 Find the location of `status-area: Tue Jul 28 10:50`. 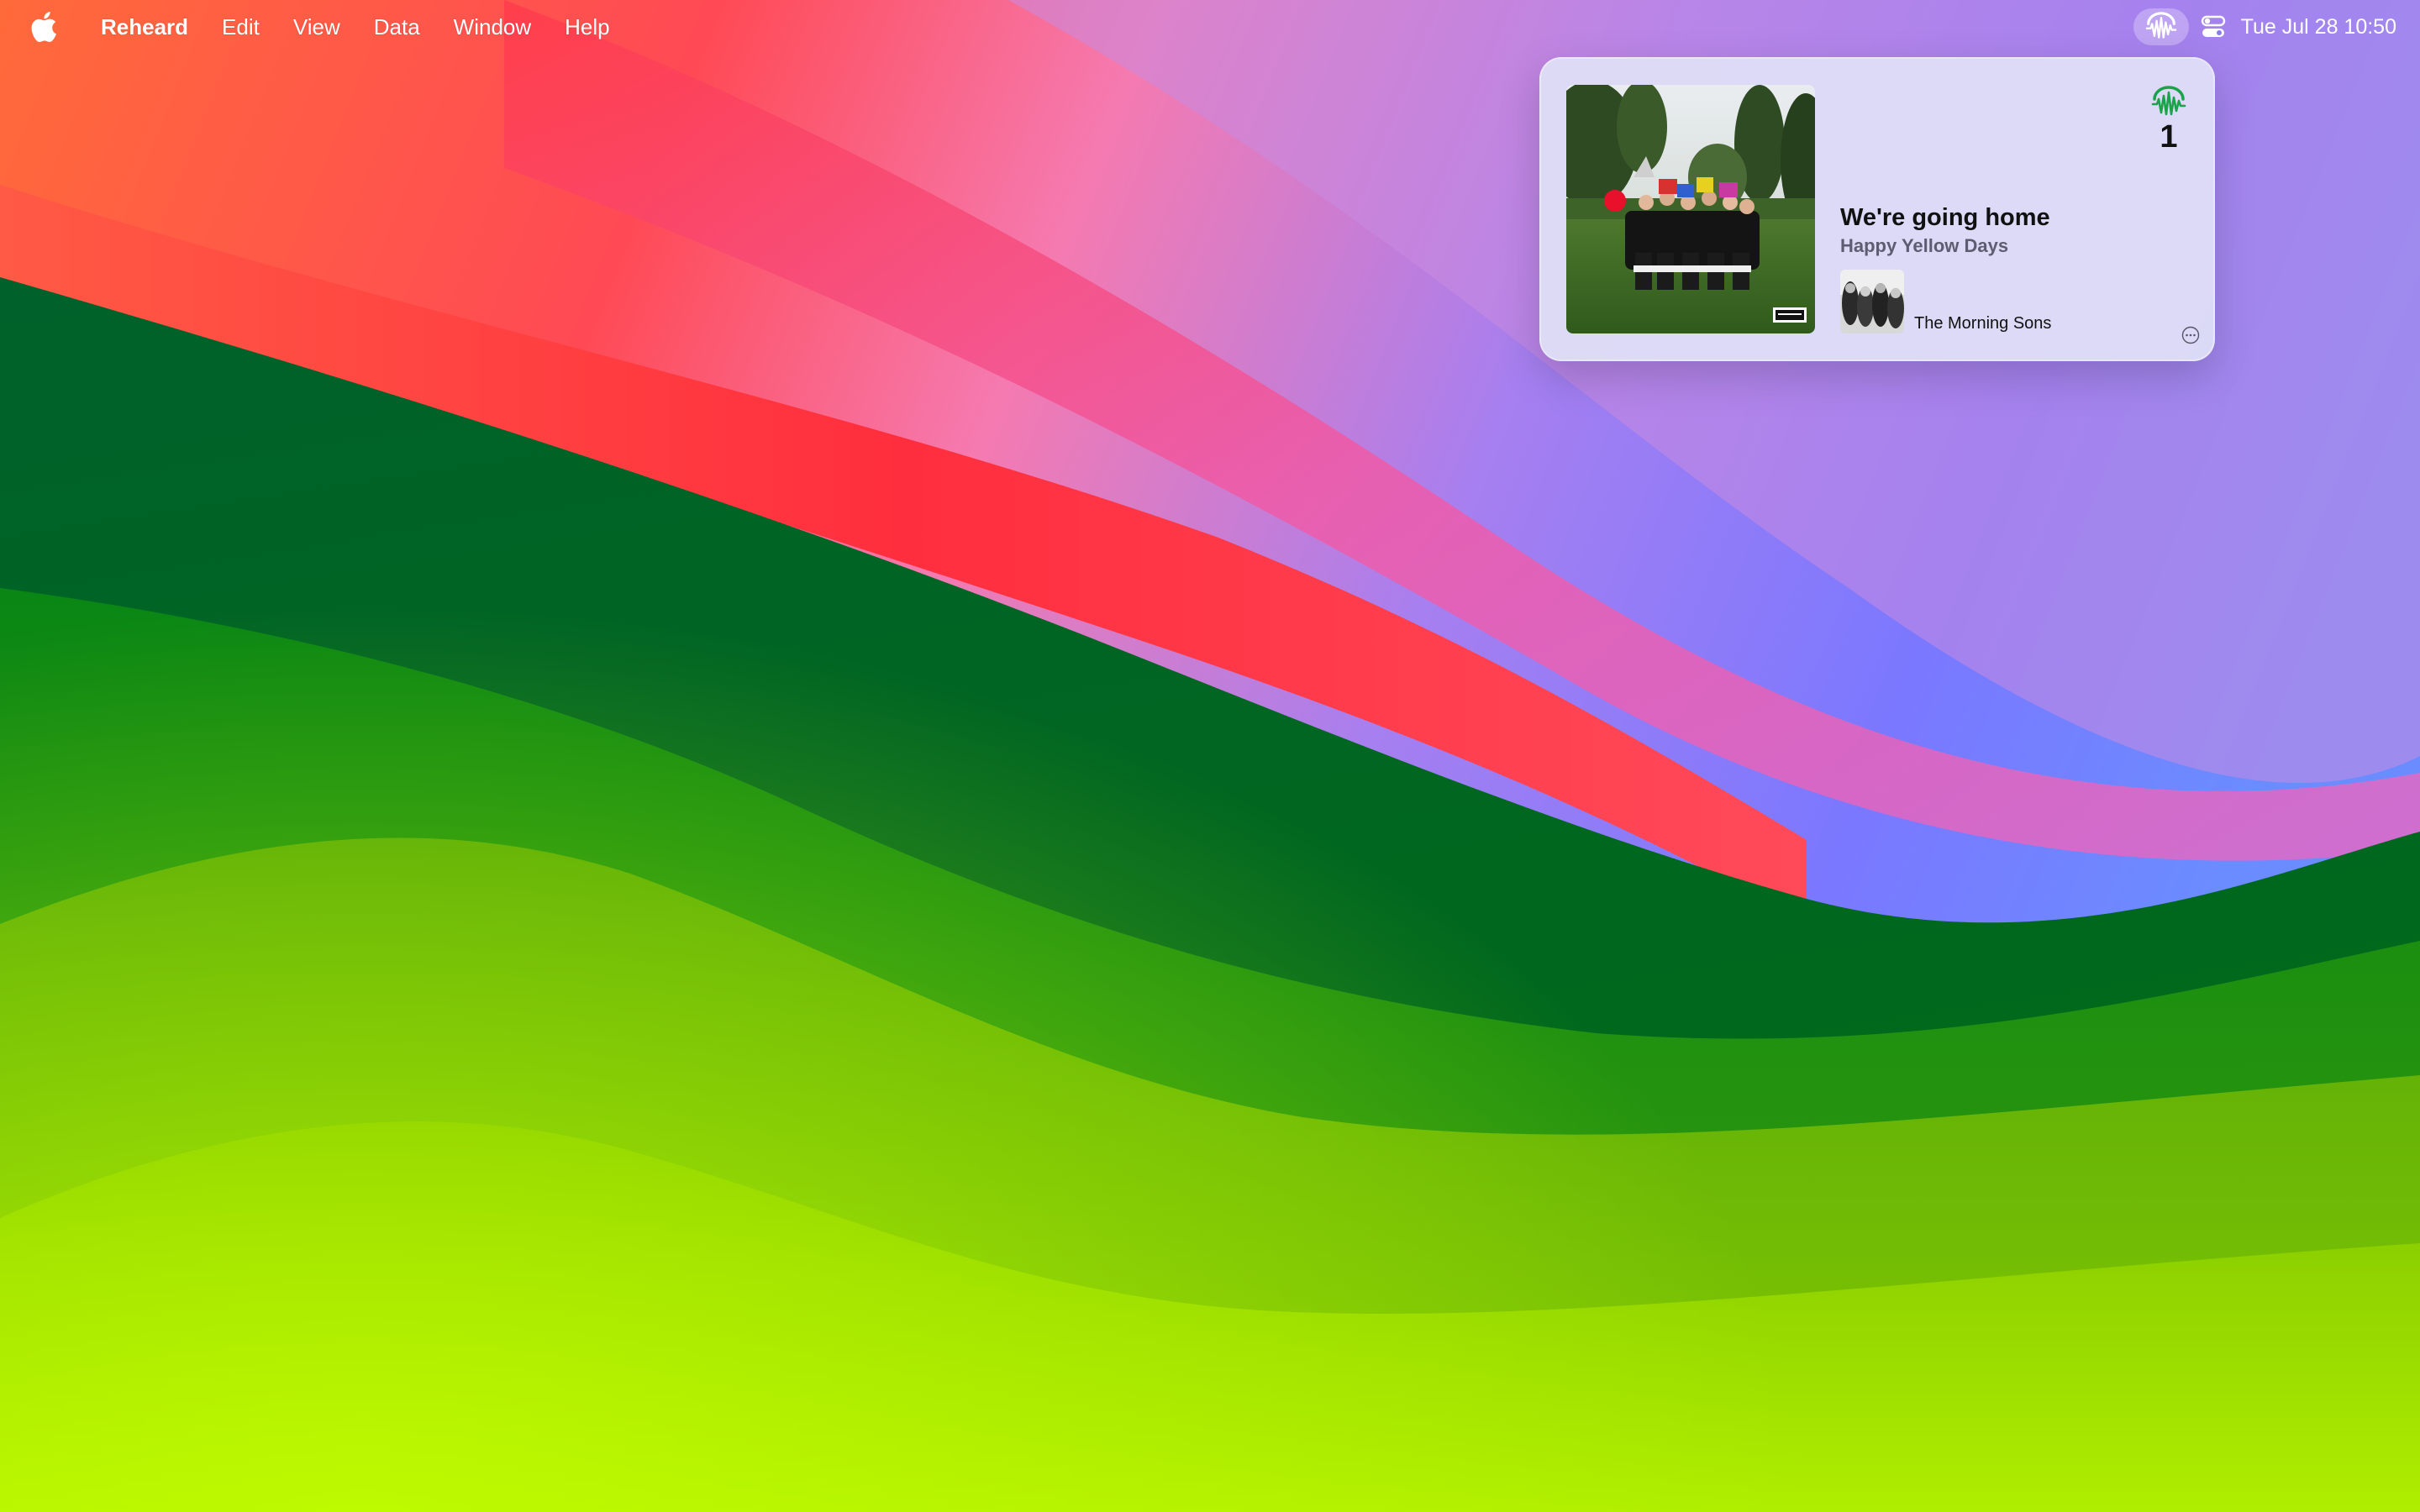

status-area: Tue Jul 28 10:50 is located at coordinates (2268, 27).